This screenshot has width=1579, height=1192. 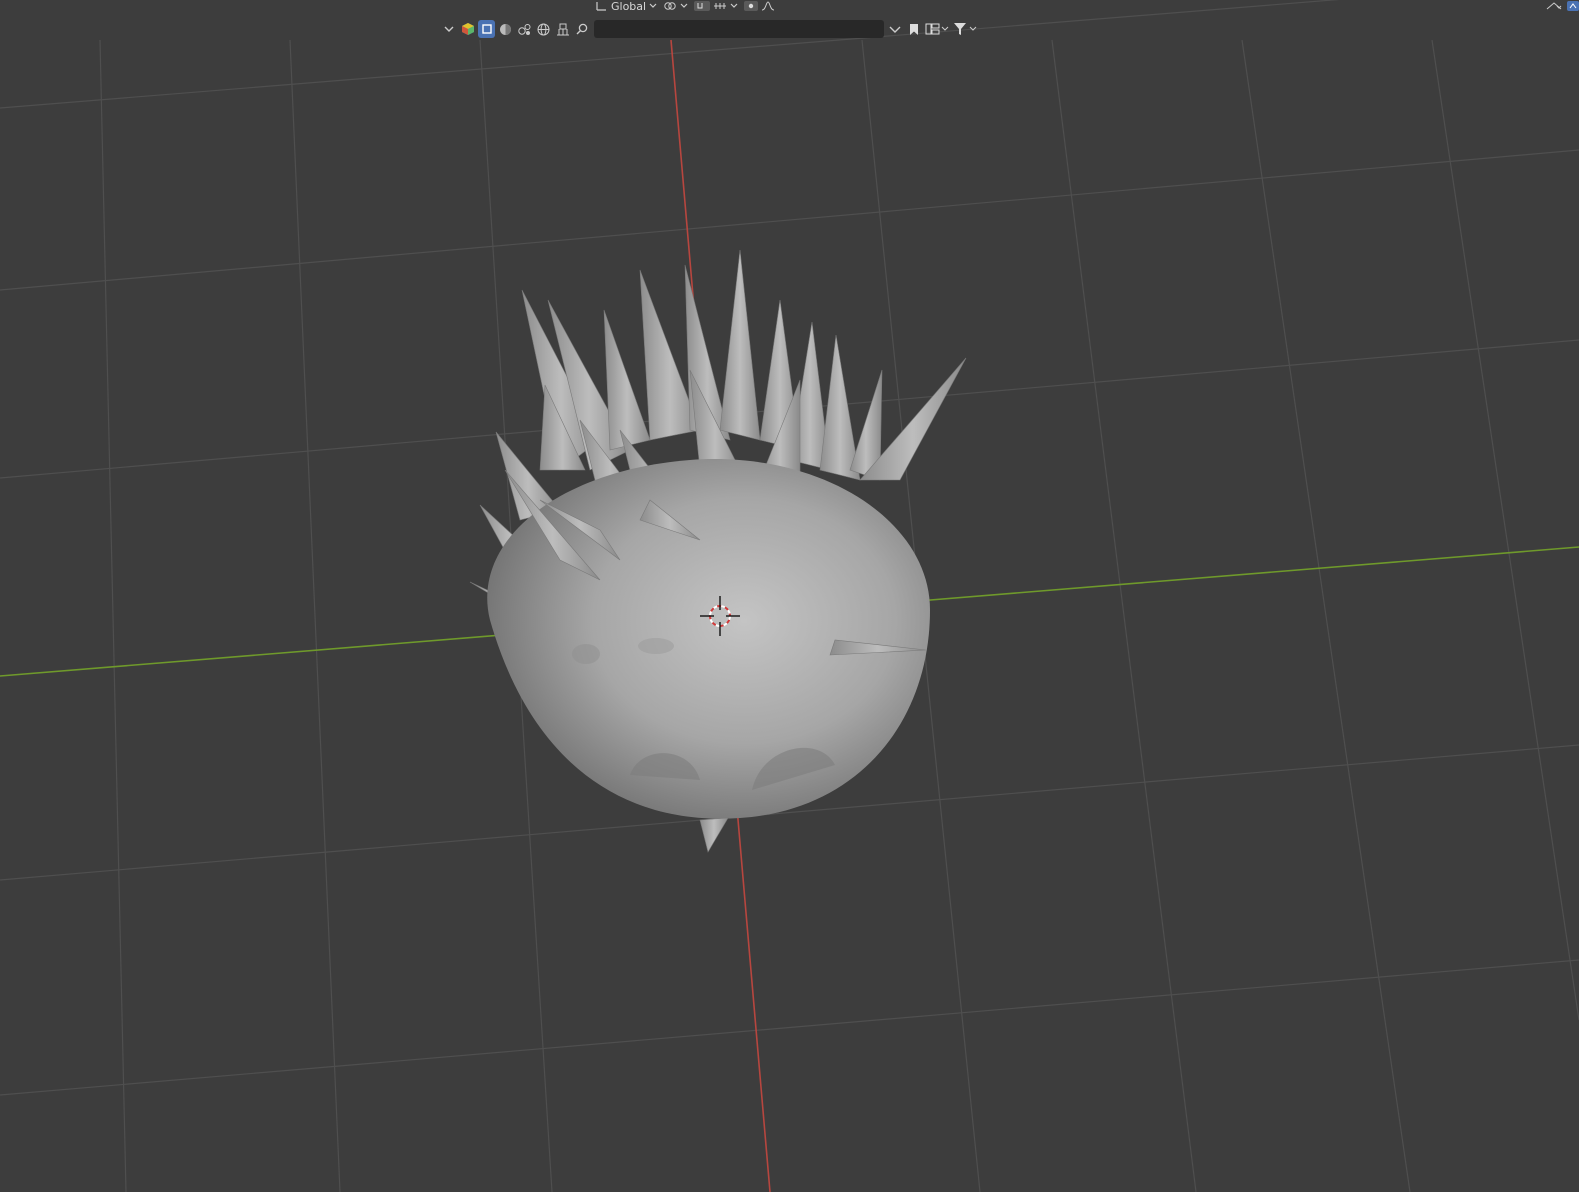 I want to click on pivot-point-dropdown, so click(x=675, y=6).